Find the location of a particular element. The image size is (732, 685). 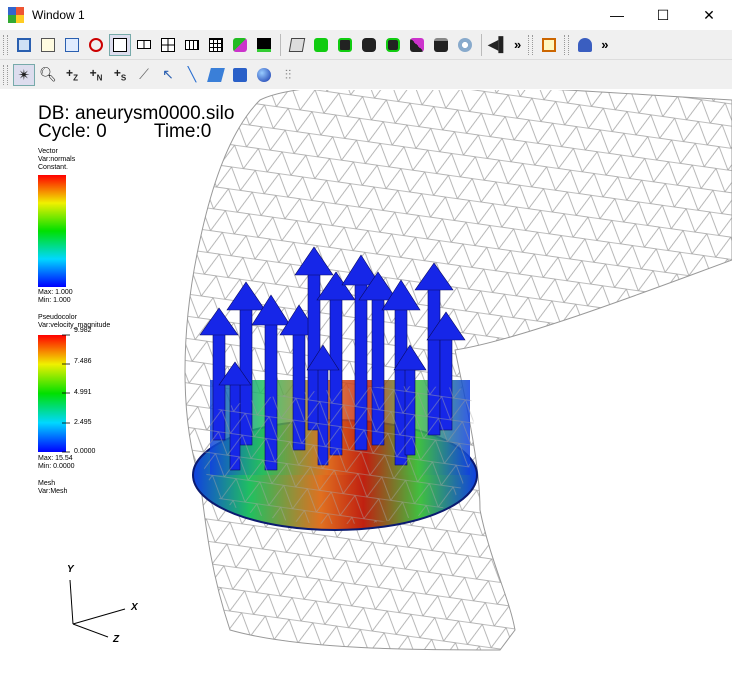

layout-2x2-icon is located at coordinates (168, 45).